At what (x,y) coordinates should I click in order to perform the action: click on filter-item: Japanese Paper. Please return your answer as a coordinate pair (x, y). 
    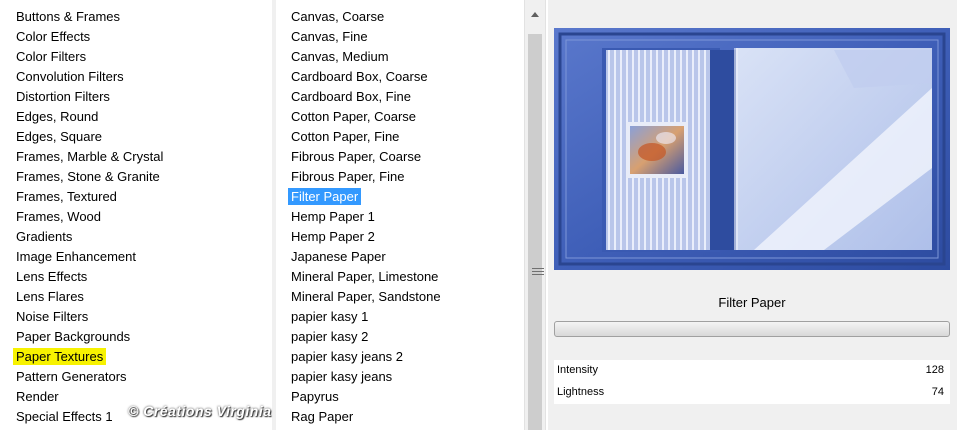
    Looking at the image, I should click on (400, 257).